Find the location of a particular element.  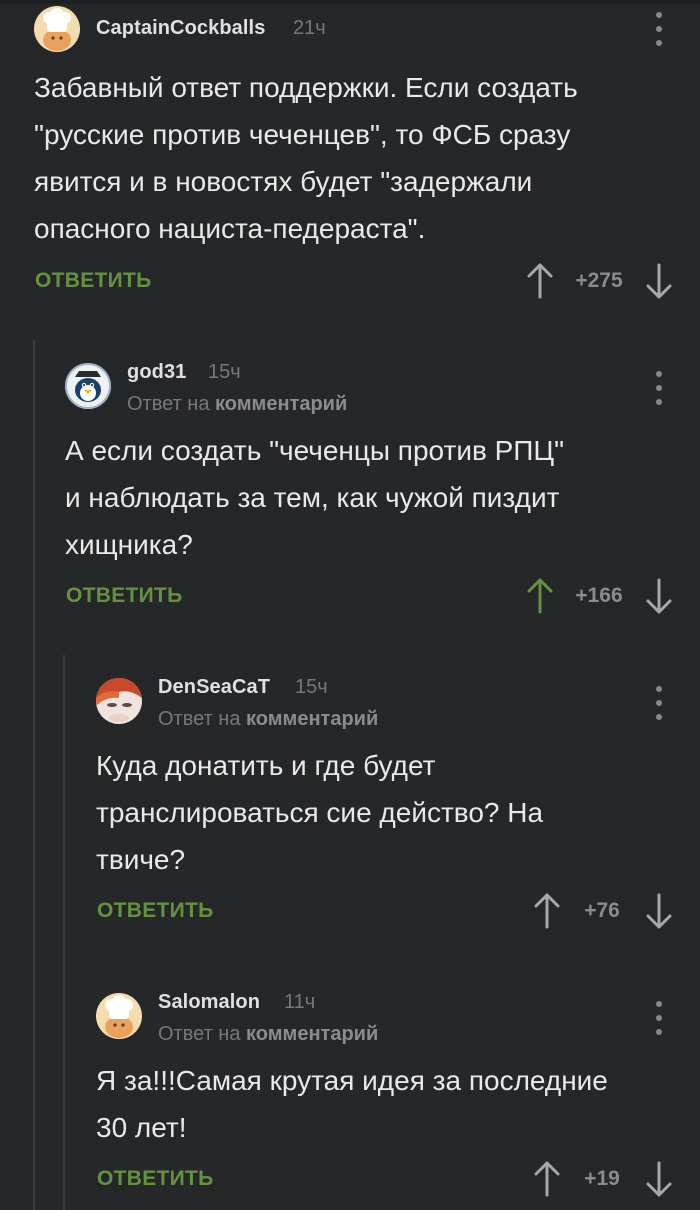

comment-author: CaptainCockballs is located at coordinates (180, 28).